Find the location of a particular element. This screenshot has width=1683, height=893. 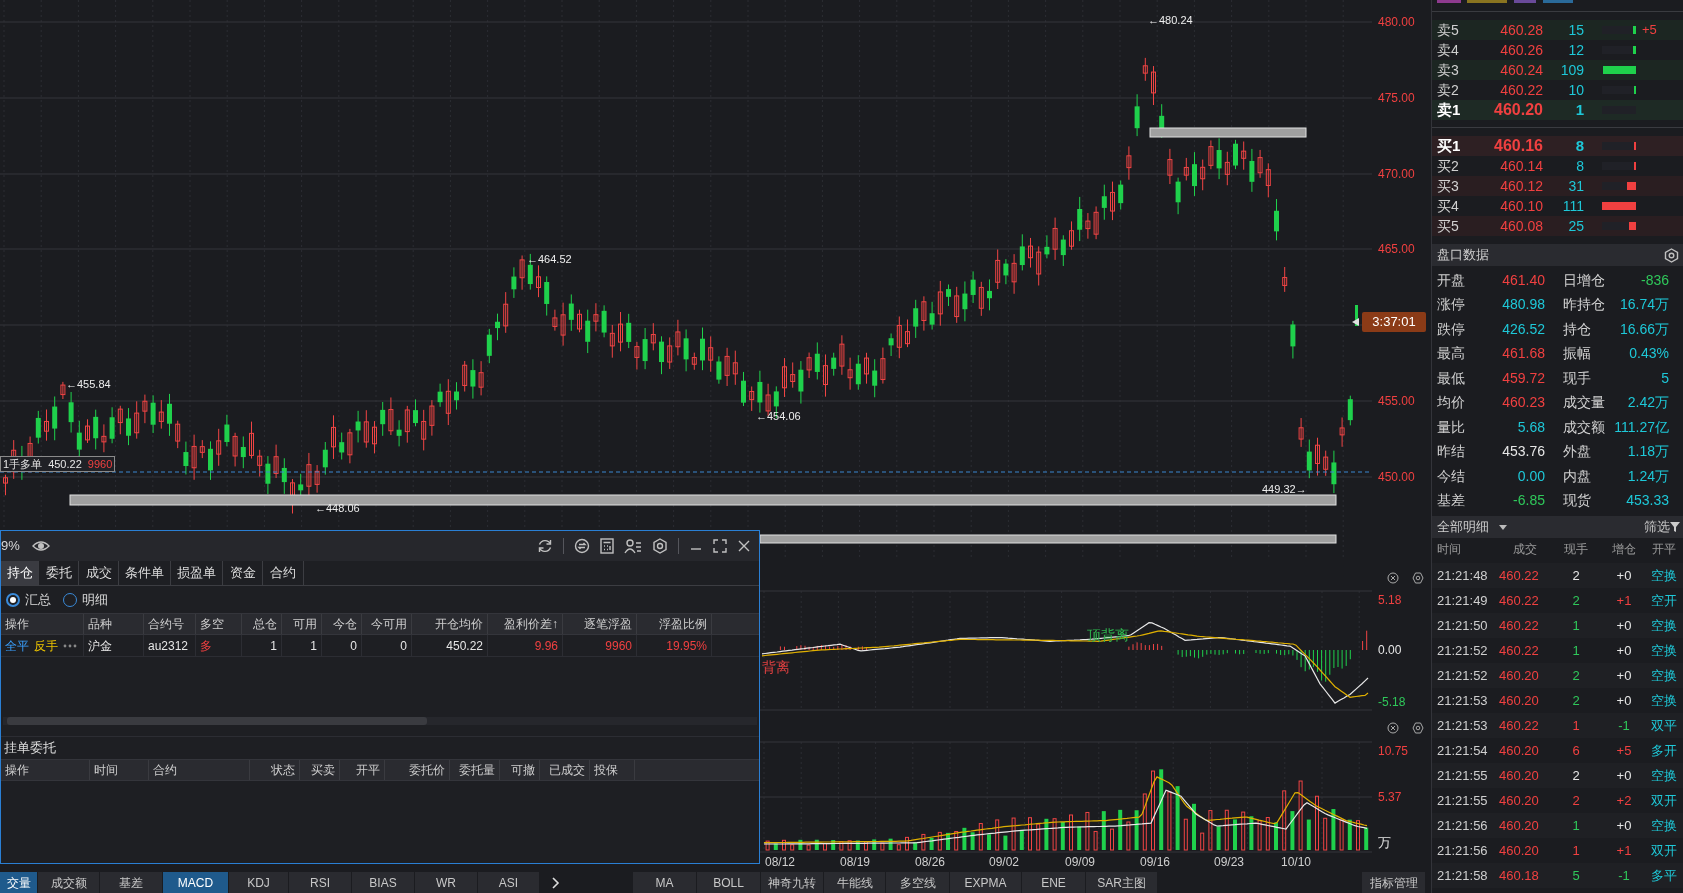

indicator-tab: 基差 is located at coordinates (131, 882).